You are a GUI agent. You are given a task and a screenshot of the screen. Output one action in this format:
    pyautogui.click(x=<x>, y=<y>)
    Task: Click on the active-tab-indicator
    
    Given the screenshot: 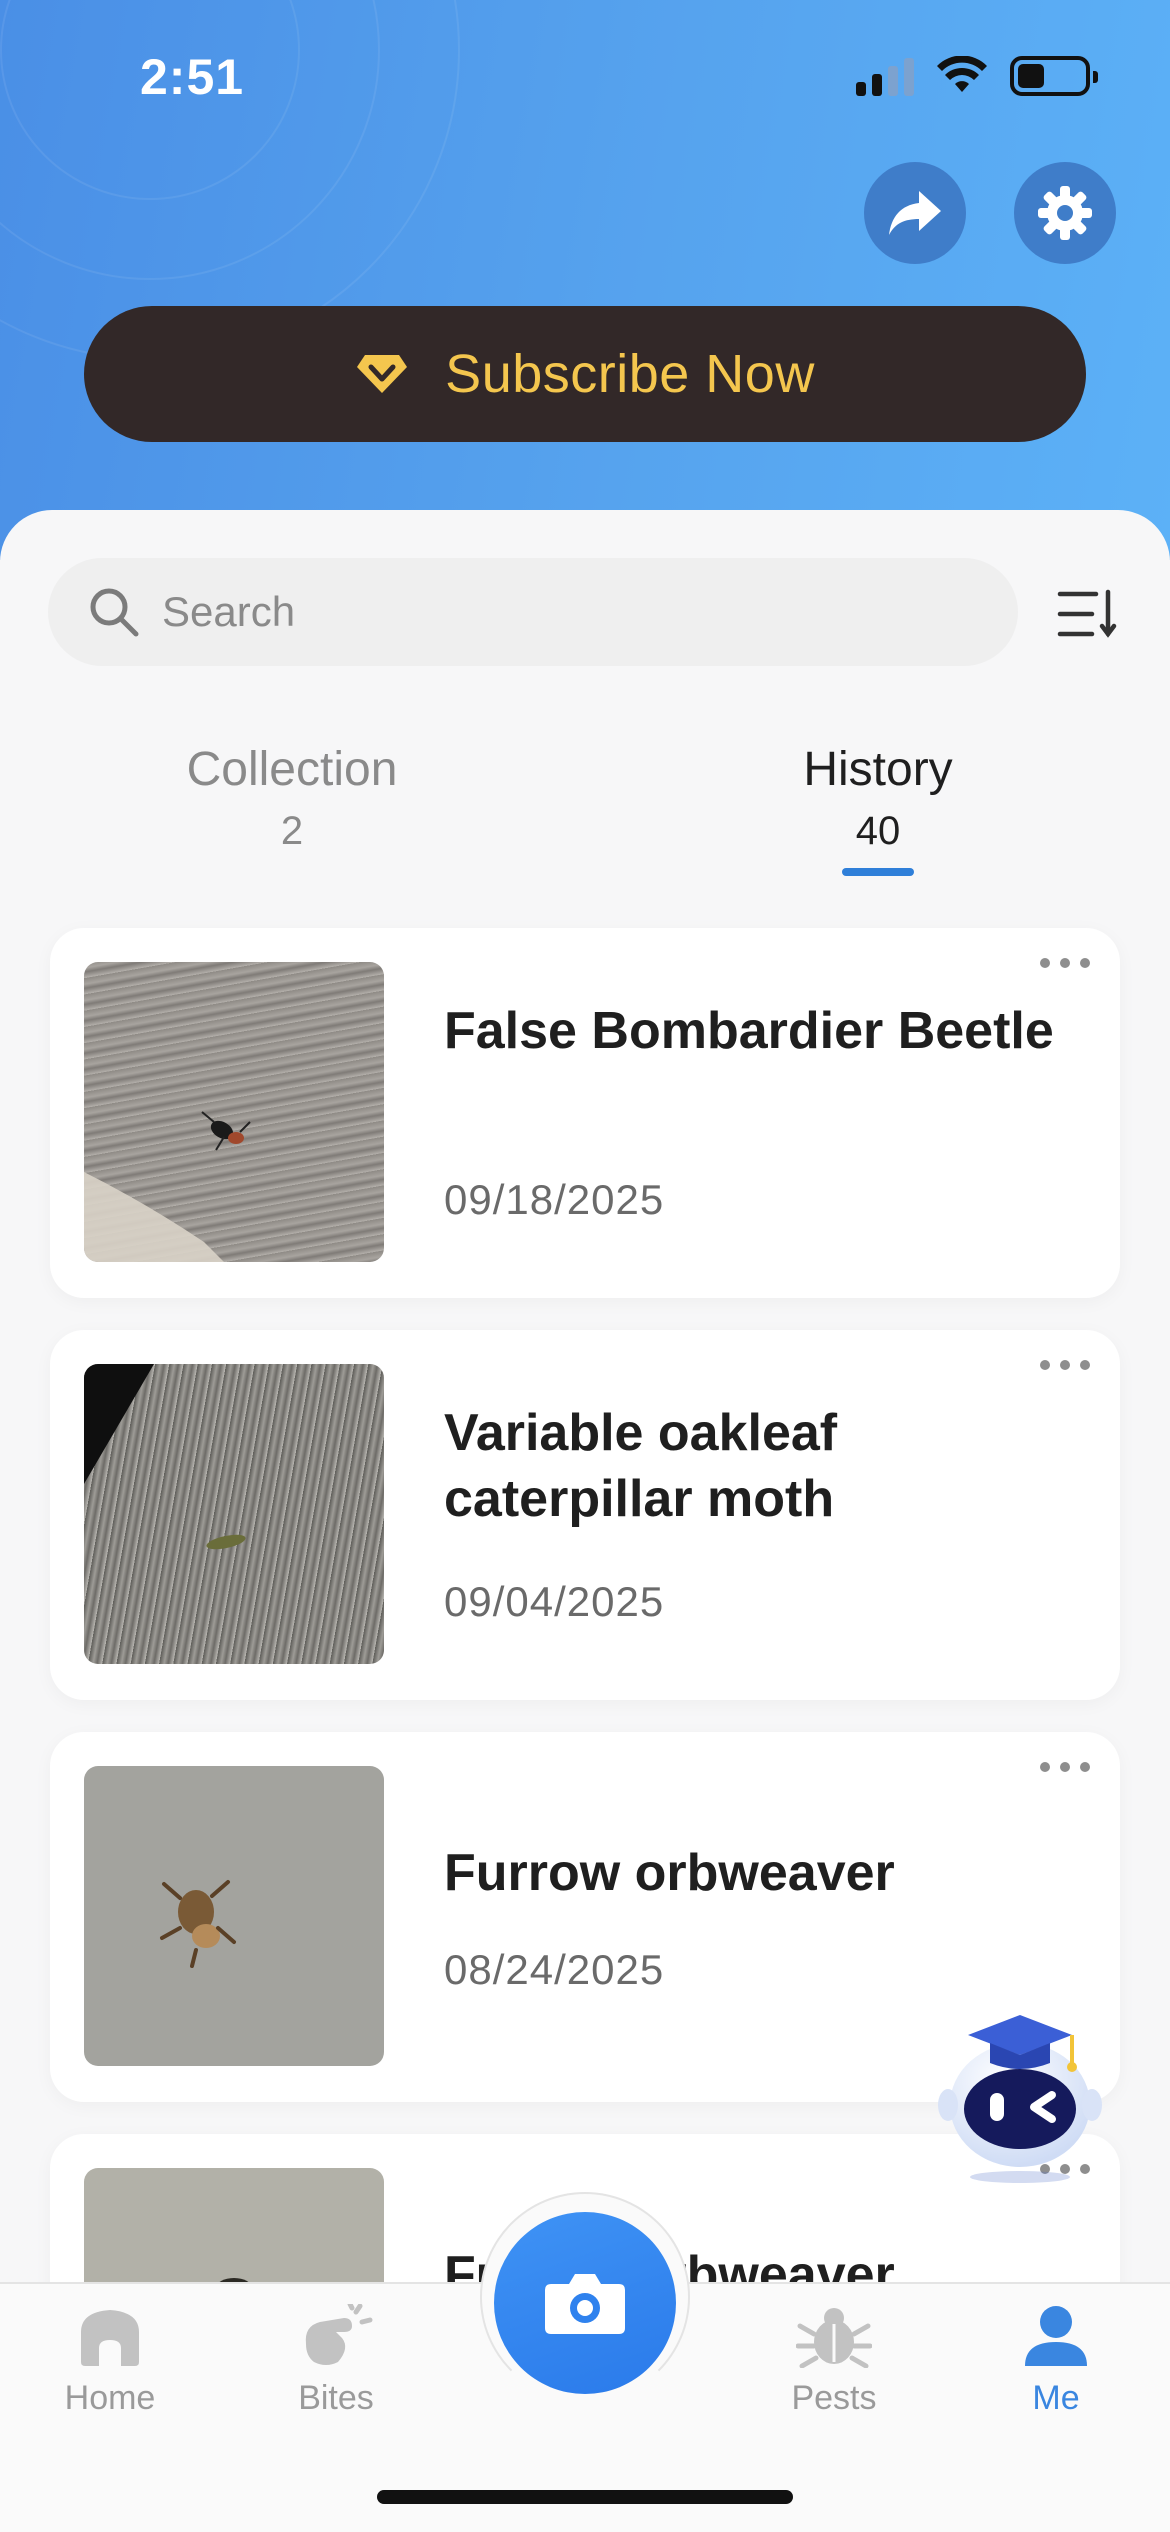 What is the action you would take?
    pyautogui.click(x=878, y=872)
    